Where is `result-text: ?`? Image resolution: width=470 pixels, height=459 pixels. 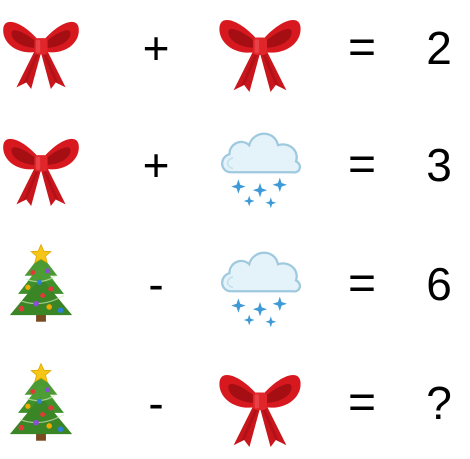 result-text: ? is located at coordinates (439, 403).